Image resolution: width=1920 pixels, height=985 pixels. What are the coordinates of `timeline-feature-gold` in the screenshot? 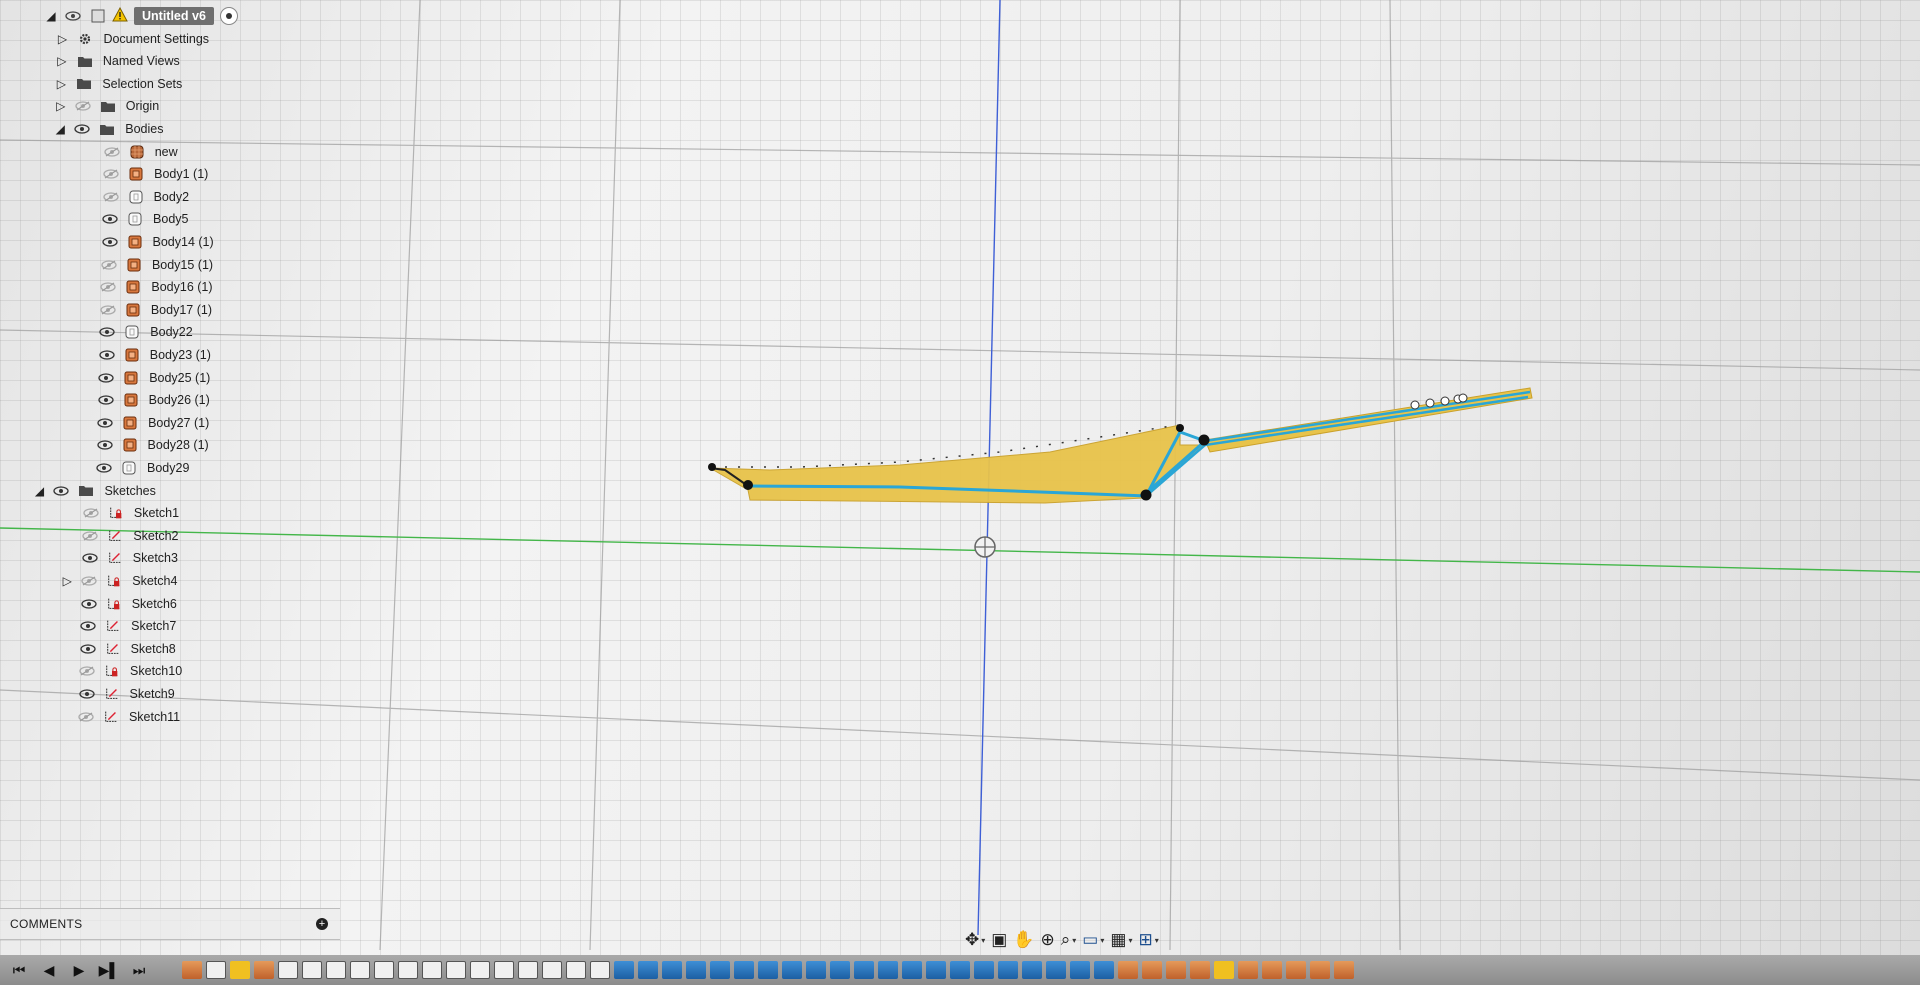 It's located at (240, 970).